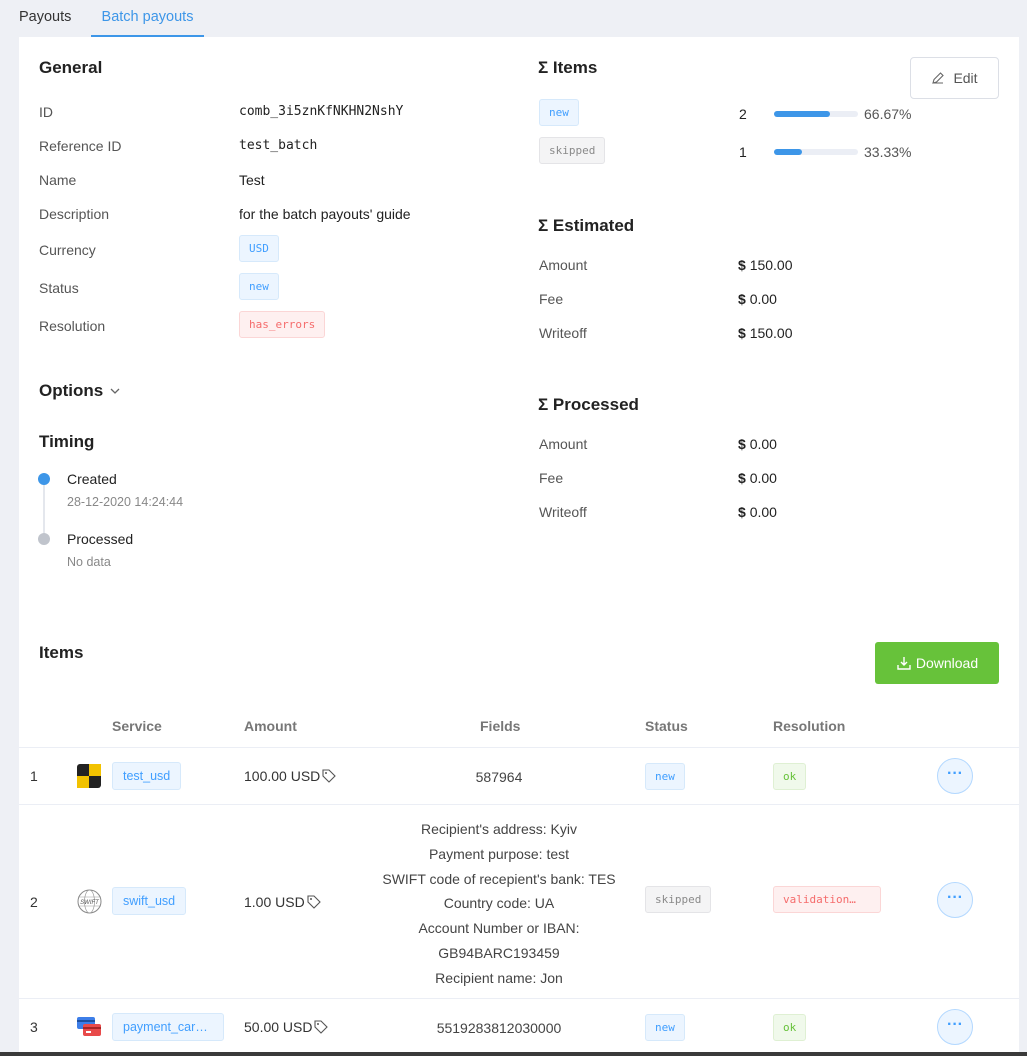 The width and height of the screenshot is (1027, 1056). Describe the element at coordinates (563, 333) in the screenshot. I see `estimated-writeoff-label: Writeoff` at that location.